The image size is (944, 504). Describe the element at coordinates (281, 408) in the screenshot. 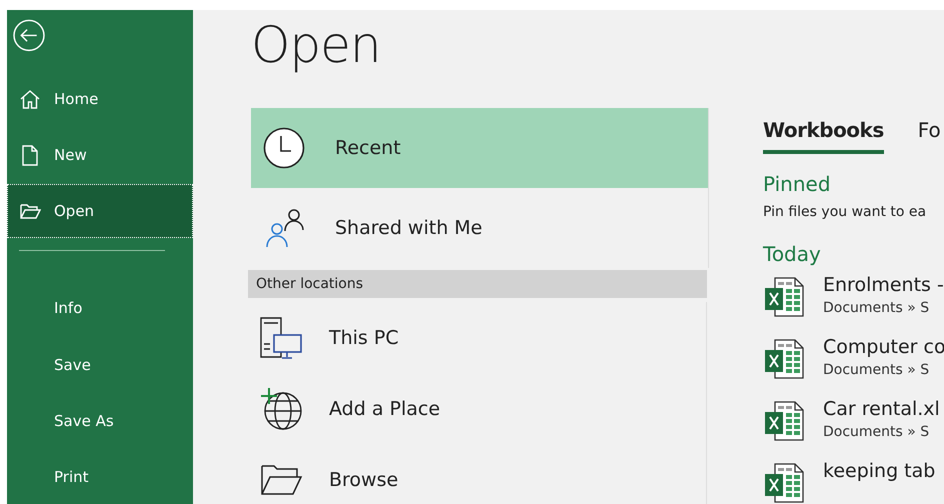

I see `globe-add-icon` at that location.